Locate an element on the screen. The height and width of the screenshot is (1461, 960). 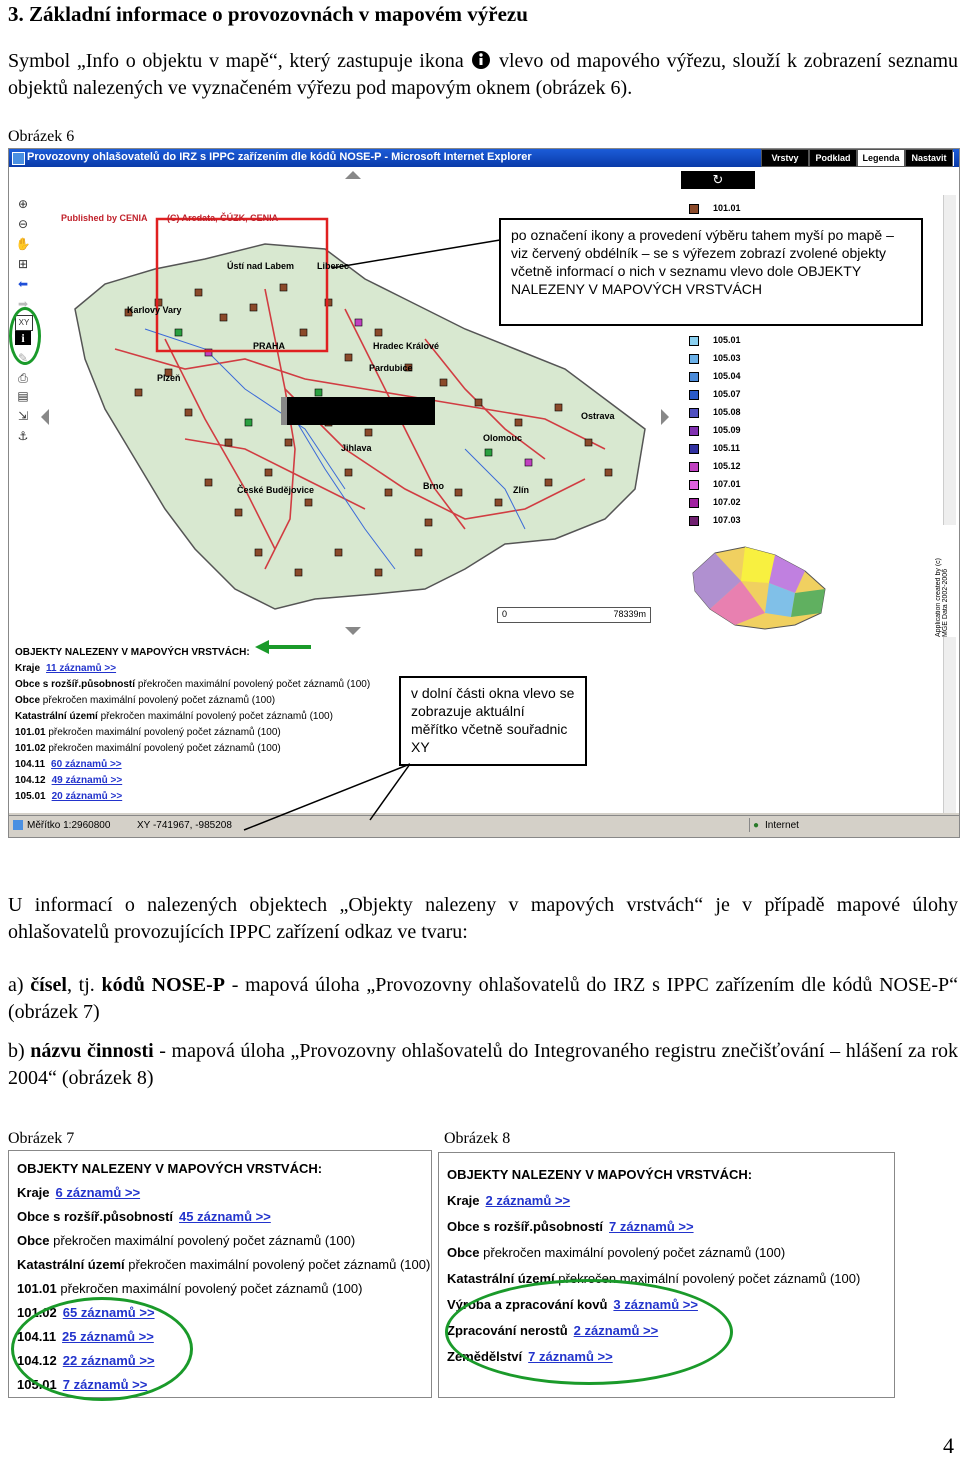
zoom-in-icon: ⊕ is located at coordinates (23, 204).